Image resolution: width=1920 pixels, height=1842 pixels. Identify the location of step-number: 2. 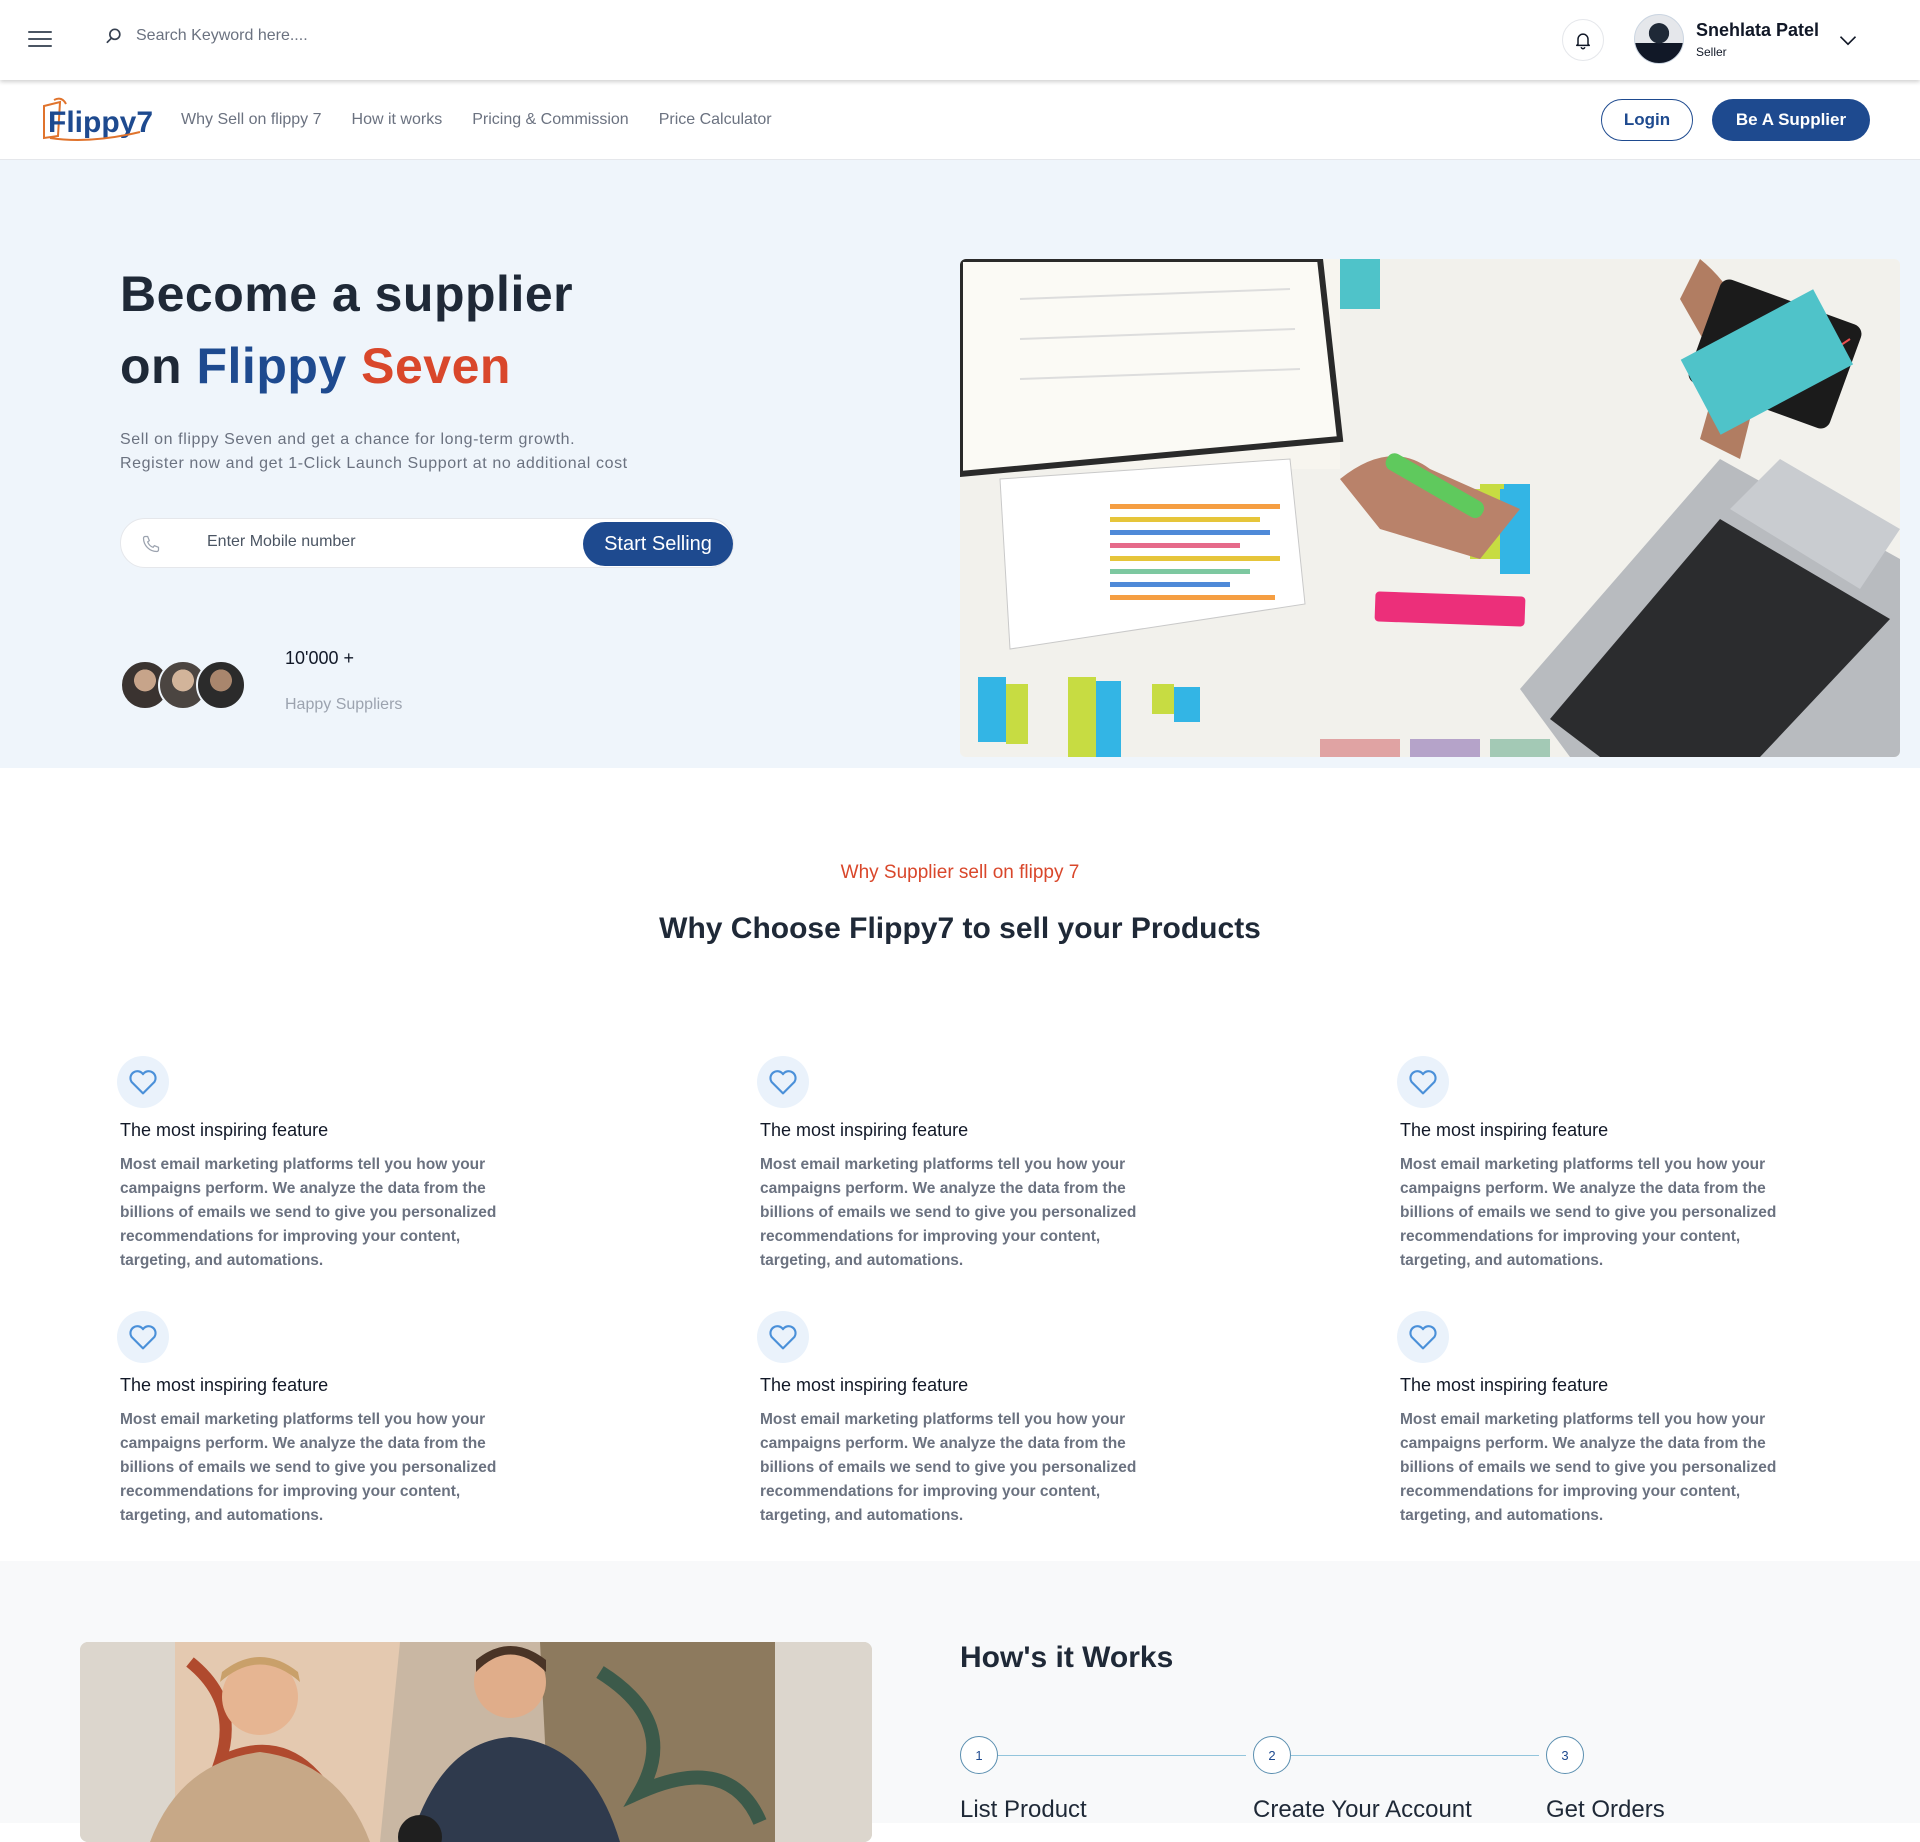
(1272, 1755).